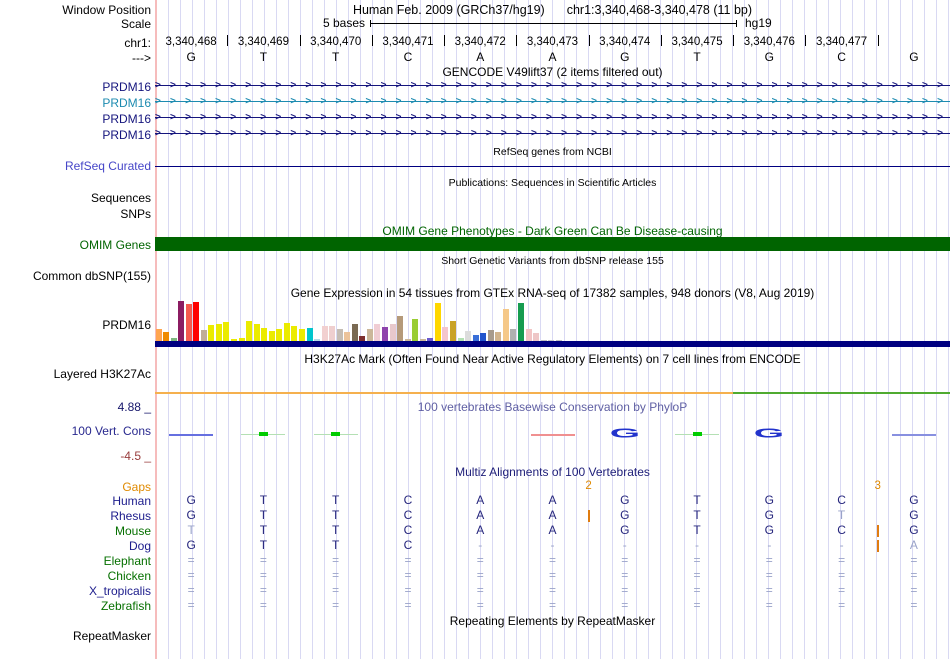  I want to click on dbsnp-label: Common dbSNP(155), so click(75, 276).